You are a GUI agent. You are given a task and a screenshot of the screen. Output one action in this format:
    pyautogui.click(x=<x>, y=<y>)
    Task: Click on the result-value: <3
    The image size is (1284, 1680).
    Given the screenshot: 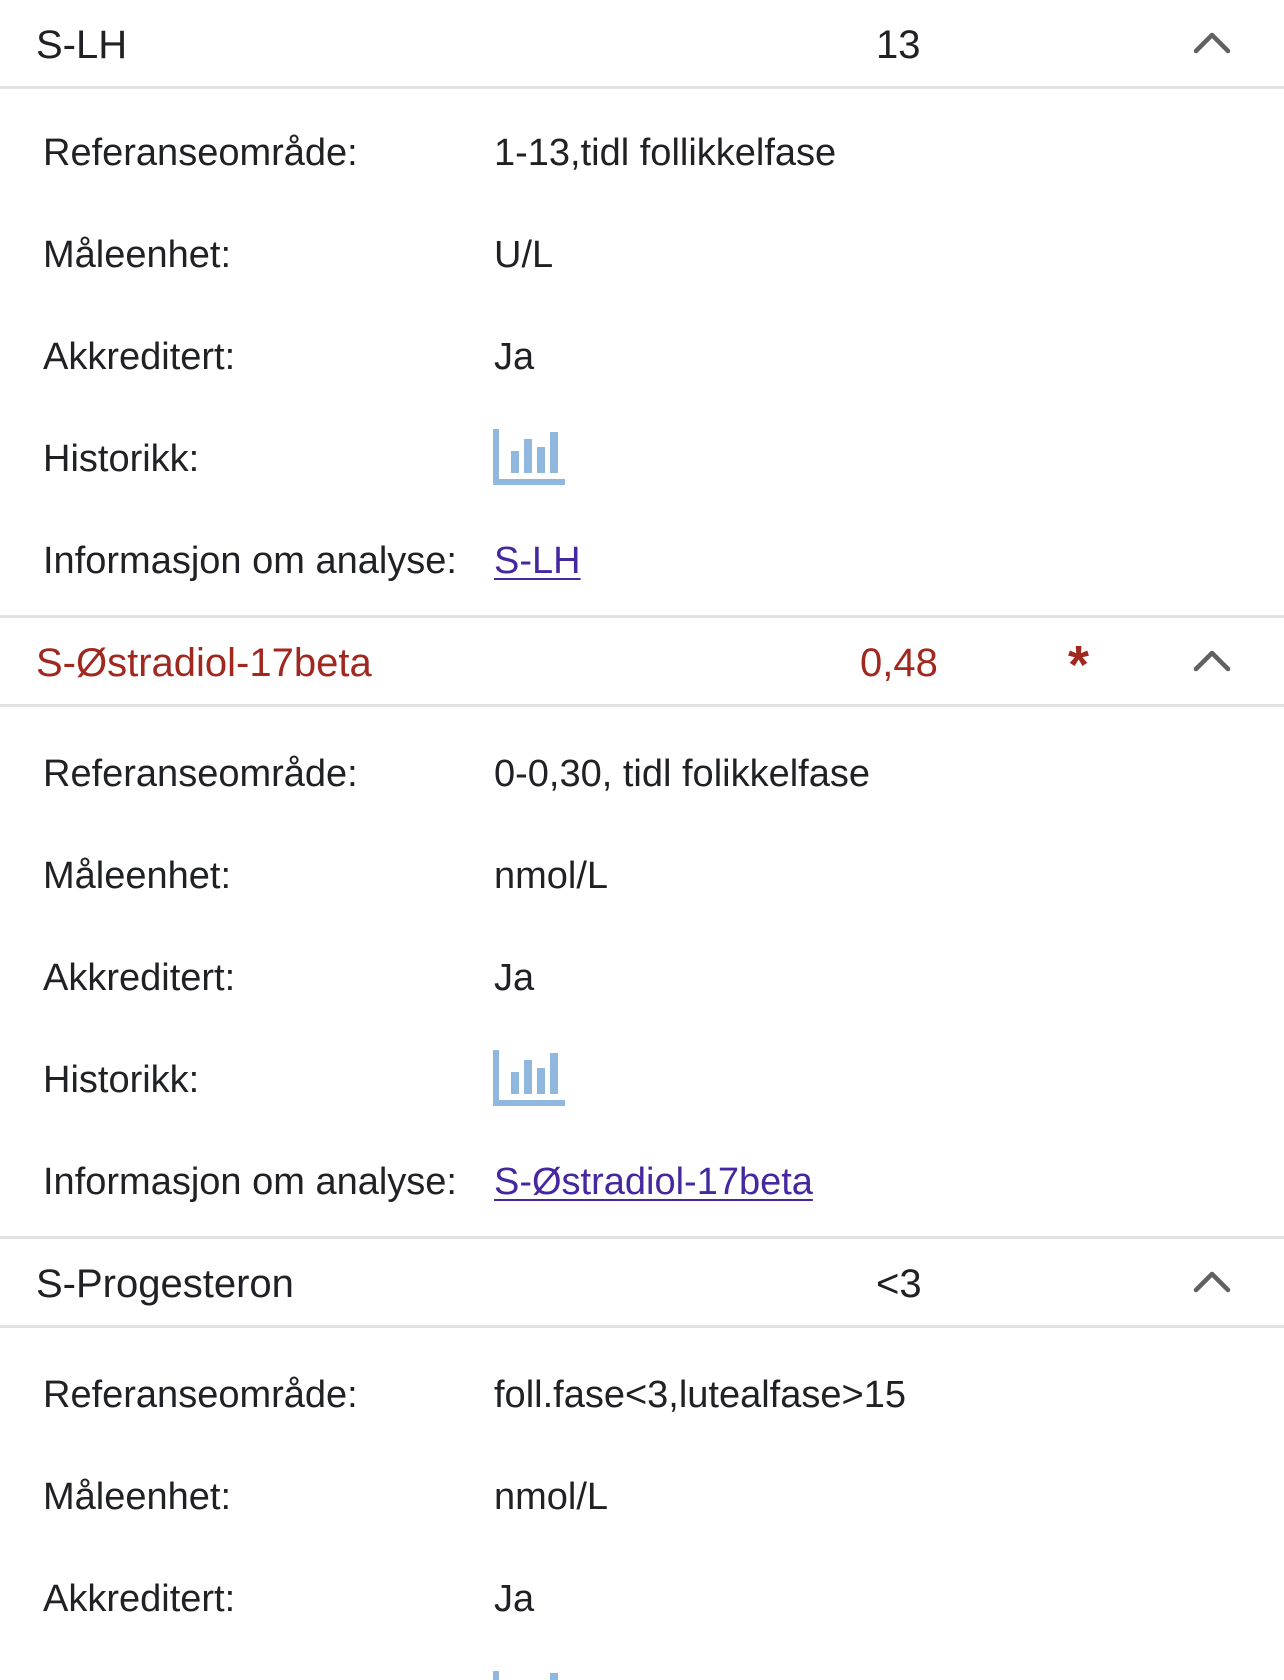 What is the action you would take?
    pyautogui.click(x=899, y=1284)
    